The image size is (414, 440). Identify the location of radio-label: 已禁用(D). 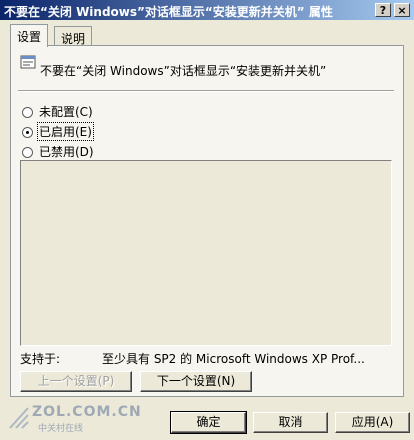
(66, 152).